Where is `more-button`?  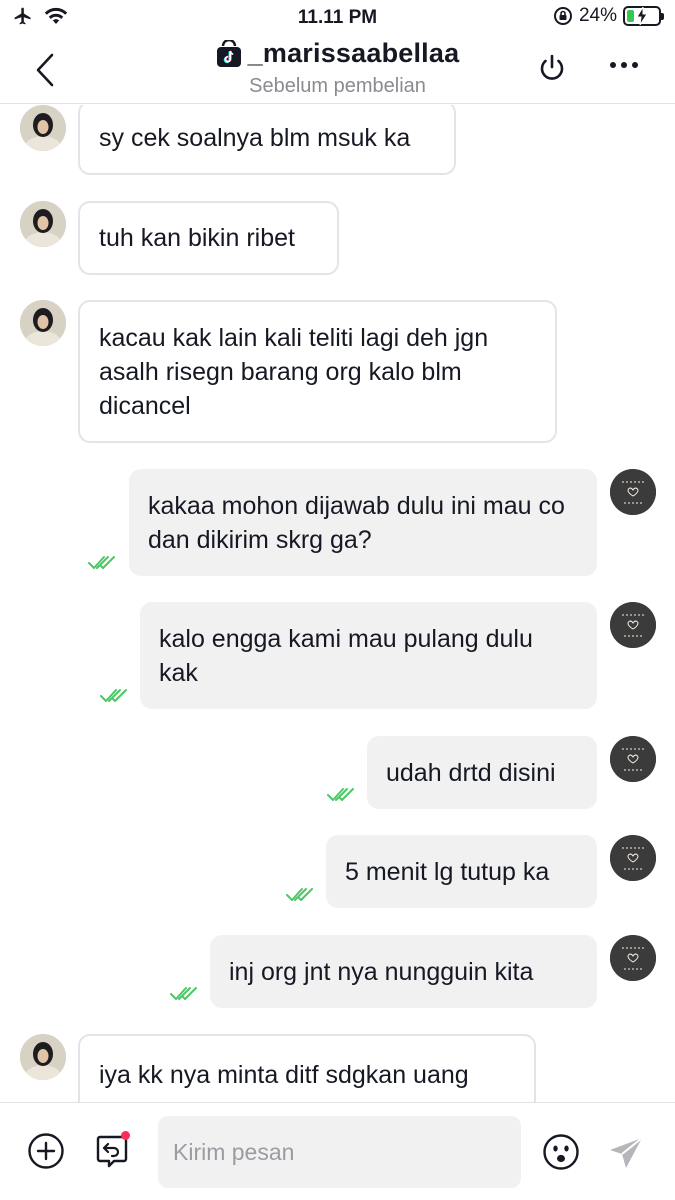 more-button is located at coordinates (624, 65).